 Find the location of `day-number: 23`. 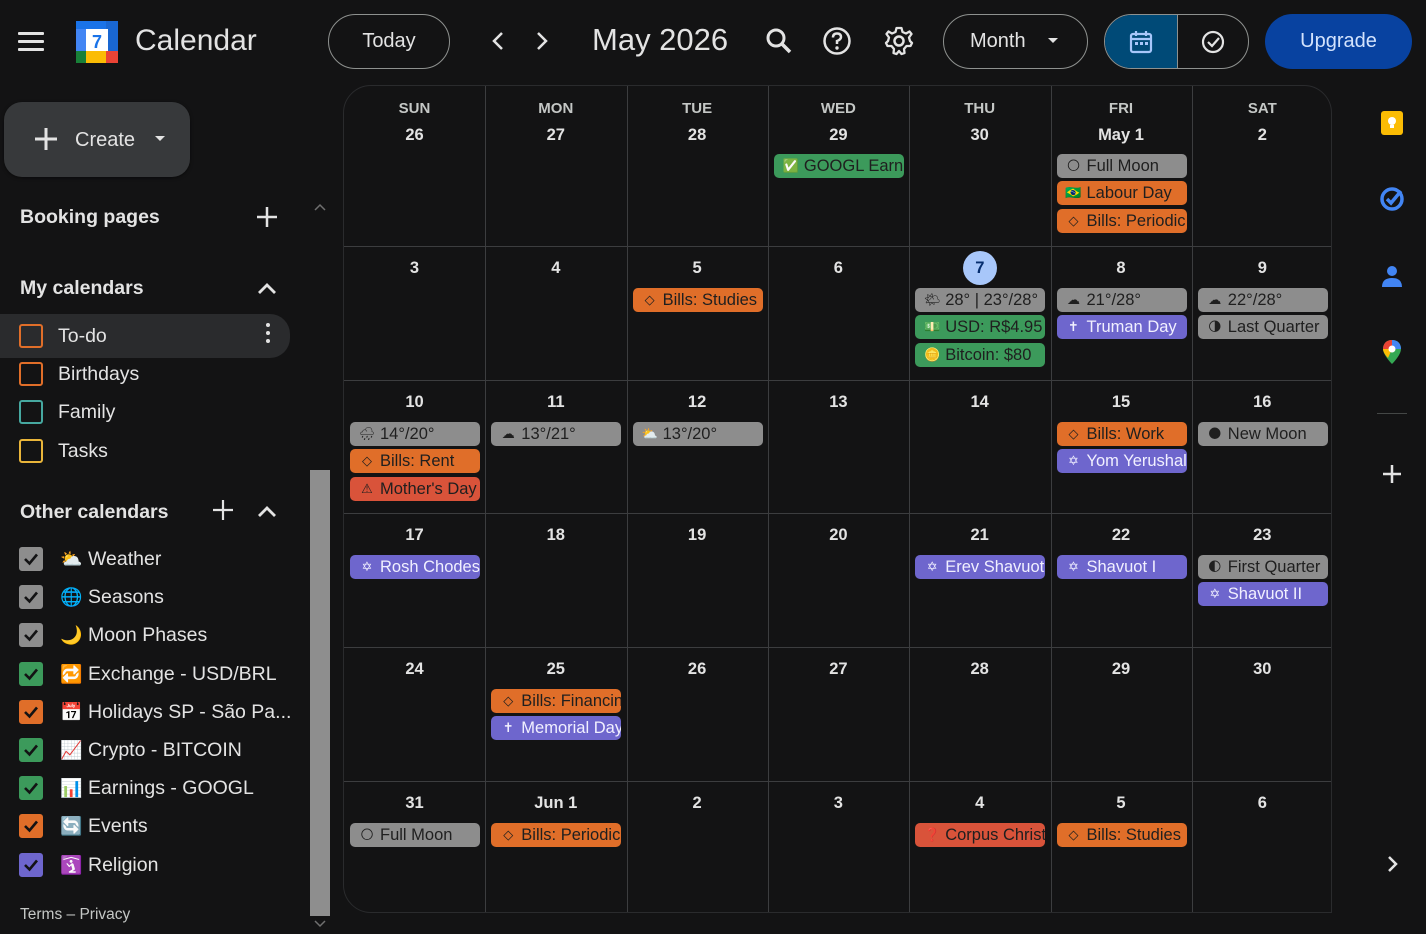

day-number: 23 is located at coordinates (1261, 535).